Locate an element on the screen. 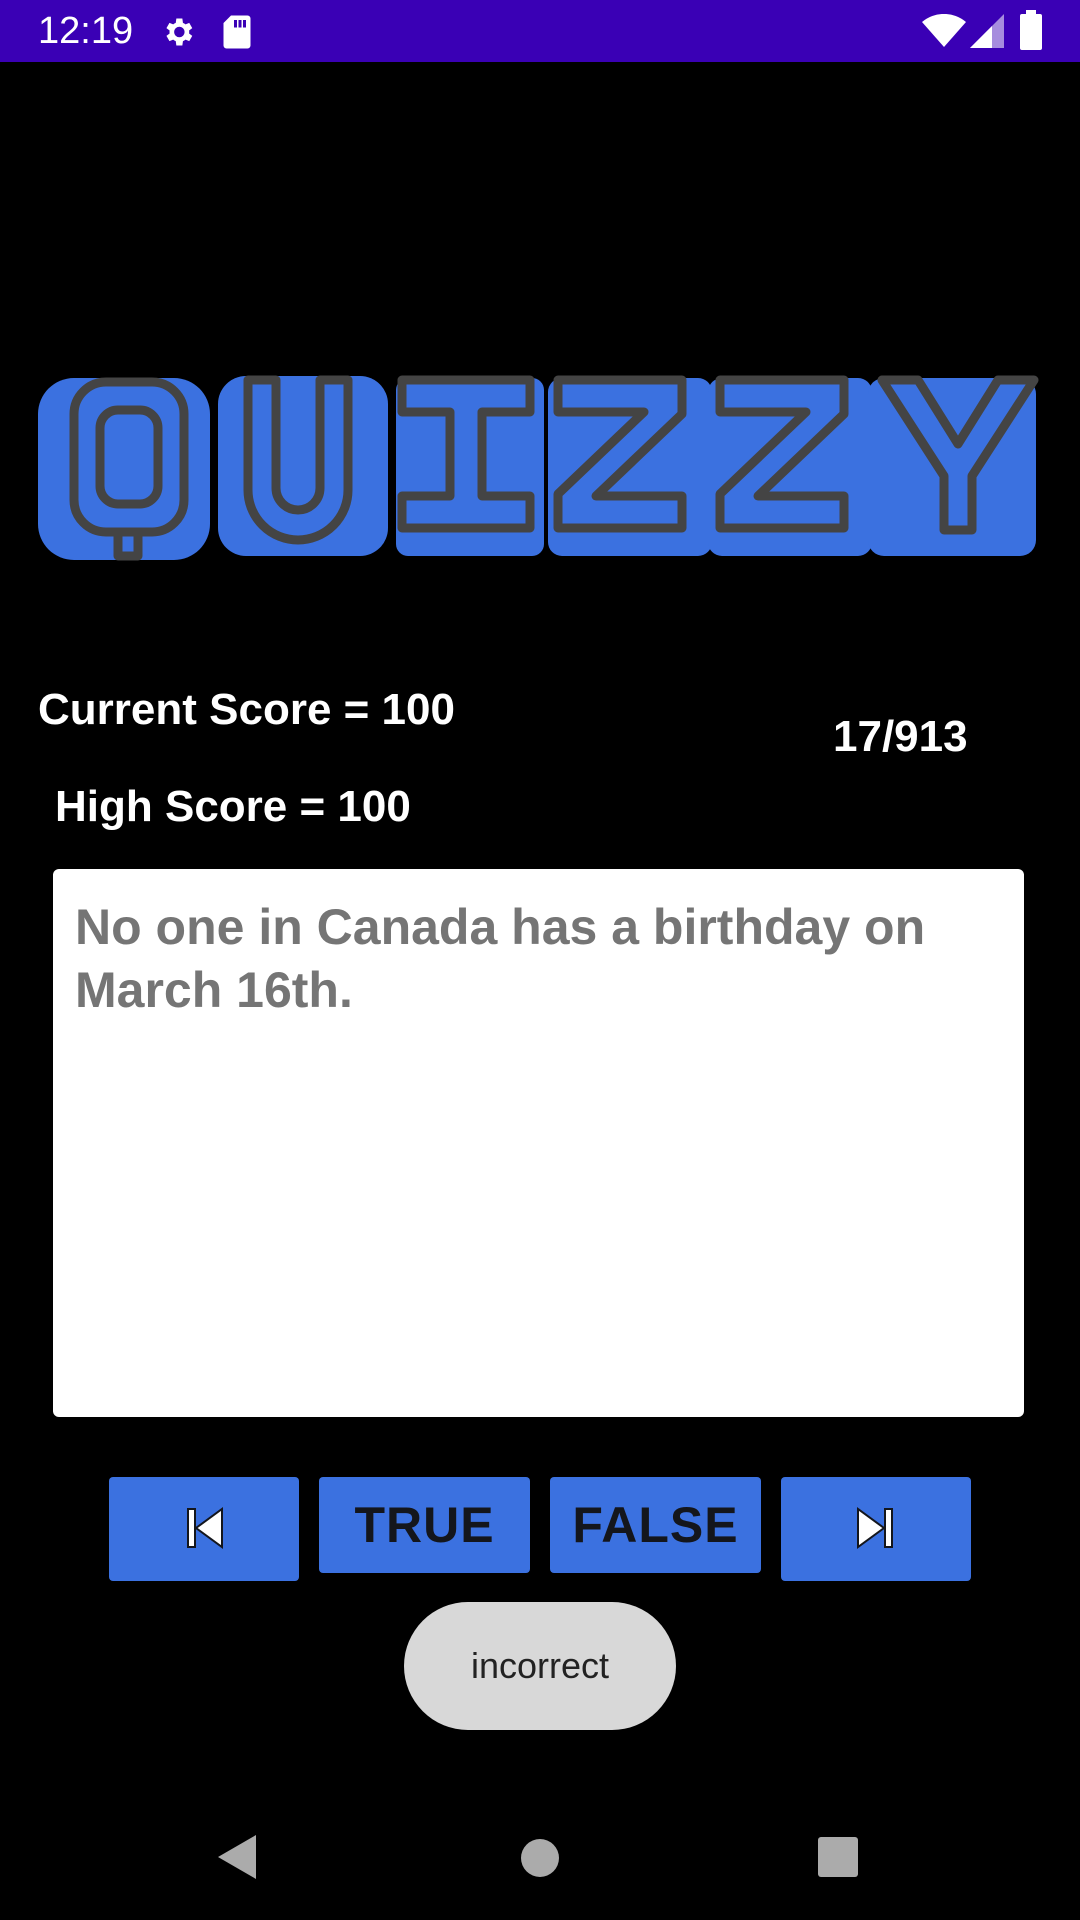 The width and height of the screenshot is (1080, 1920). signal-icon is located at coordinates (987, 33).